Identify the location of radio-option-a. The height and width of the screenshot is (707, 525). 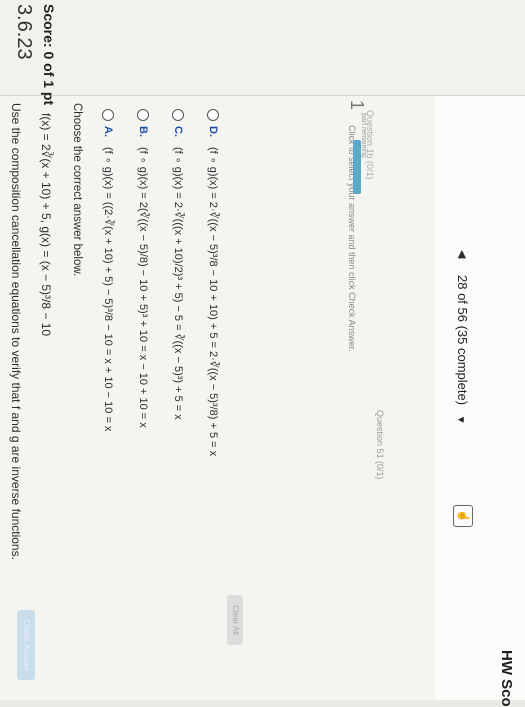
(108, 115).